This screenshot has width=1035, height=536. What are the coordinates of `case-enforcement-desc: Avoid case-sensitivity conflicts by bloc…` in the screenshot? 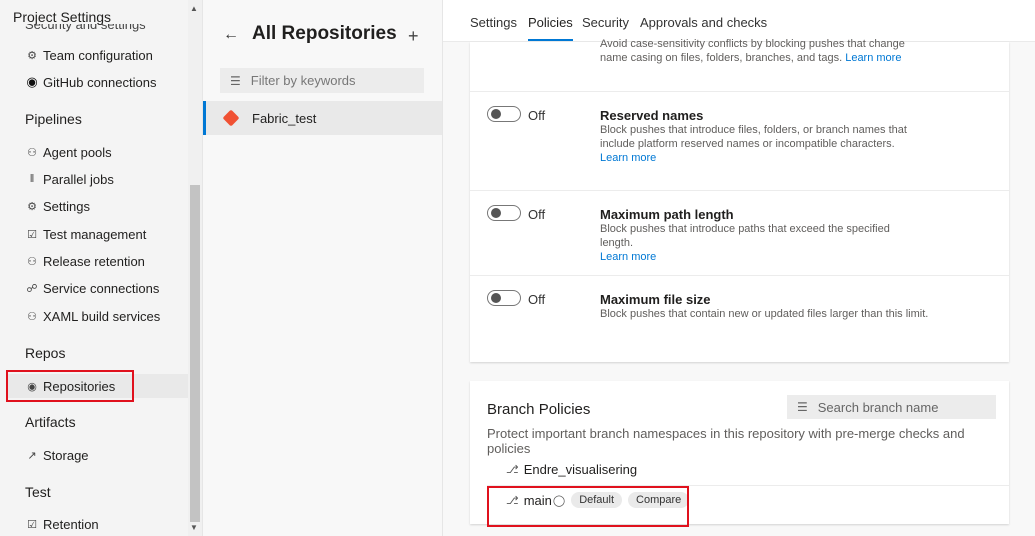 It's located at (752, 51).